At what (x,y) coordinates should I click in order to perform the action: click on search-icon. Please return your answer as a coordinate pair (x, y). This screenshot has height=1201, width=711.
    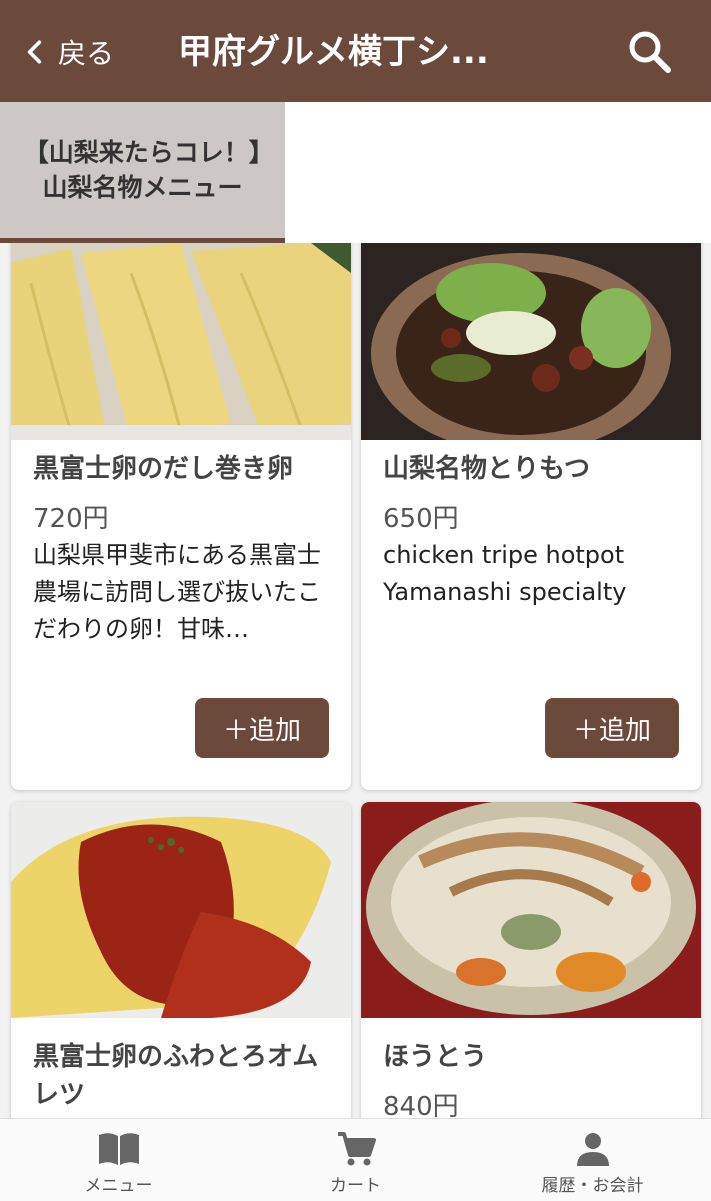
    Looking at the image, I should click on (650, 52).